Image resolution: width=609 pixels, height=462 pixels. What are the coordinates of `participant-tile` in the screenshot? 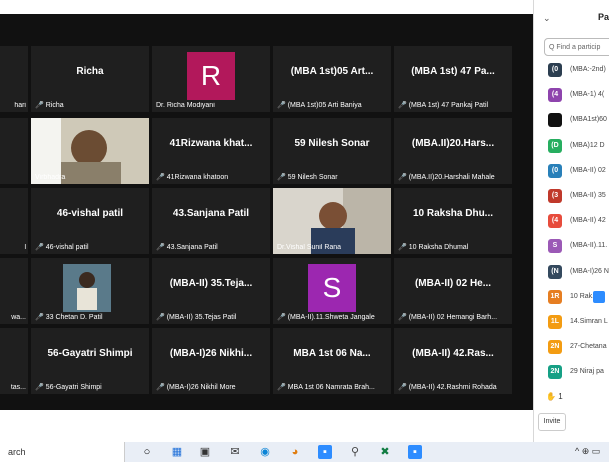 It's located at (14, 151).